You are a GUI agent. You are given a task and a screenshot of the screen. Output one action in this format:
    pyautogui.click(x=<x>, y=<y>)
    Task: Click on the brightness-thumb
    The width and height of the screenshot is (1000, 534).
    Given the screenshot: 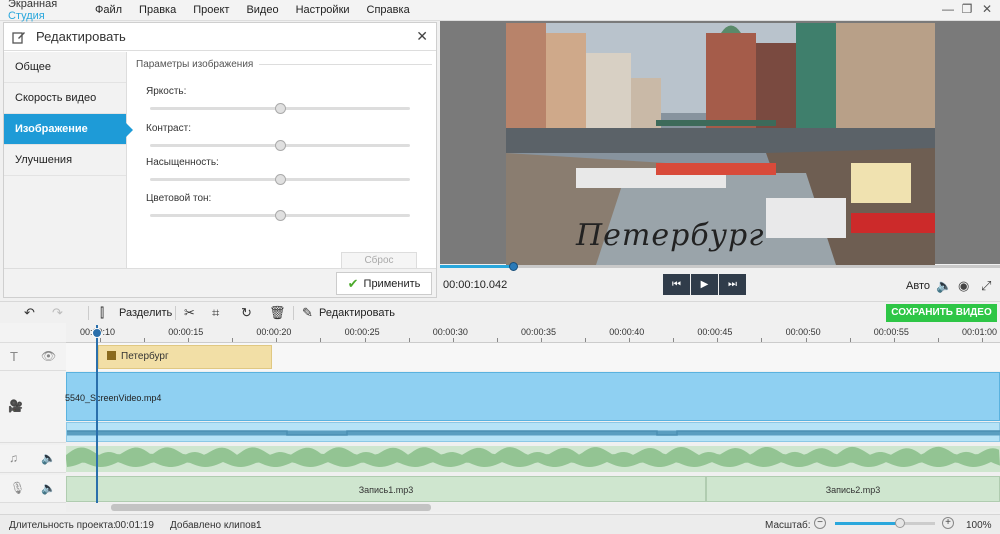 What is the action you would take?
    pyautogui.click(x=280, y=108)
    